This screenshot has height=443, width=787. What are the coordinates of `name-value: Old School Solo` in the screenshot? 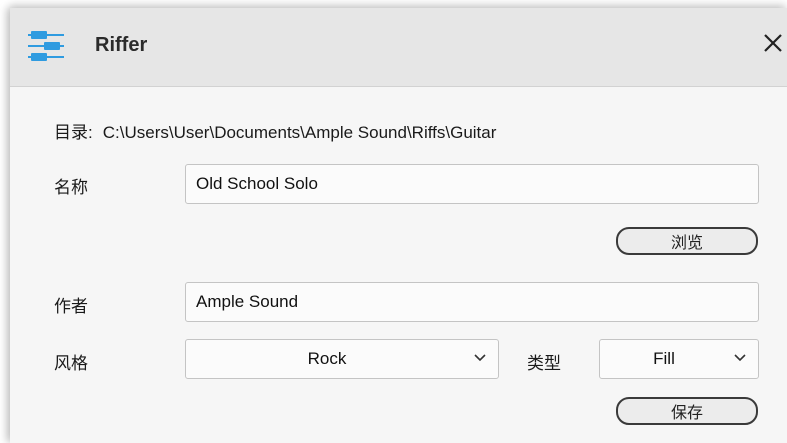 It's located at (257, 183).